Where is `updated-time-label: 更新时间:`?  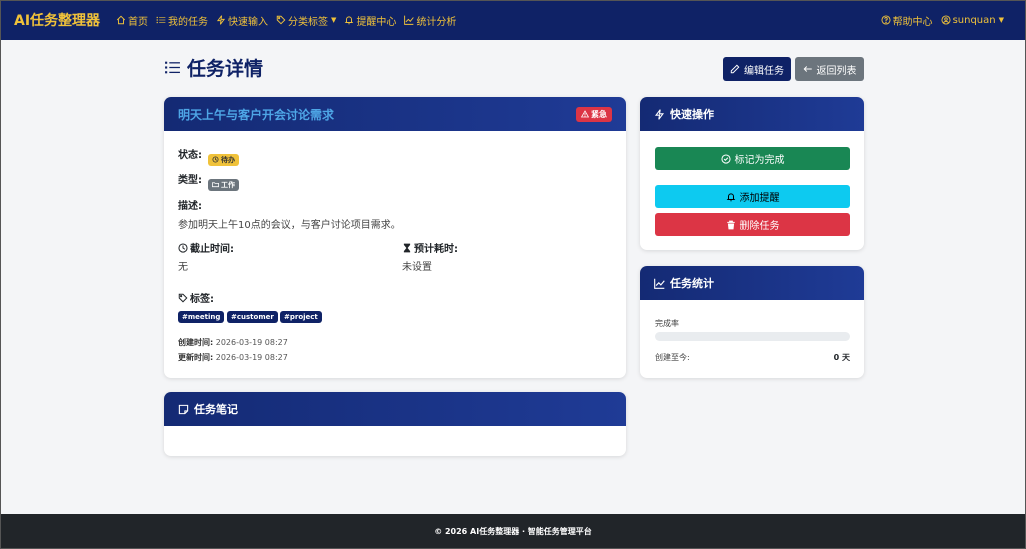
updated-time-label: 更新时间: is located at coordinates (196, 357).